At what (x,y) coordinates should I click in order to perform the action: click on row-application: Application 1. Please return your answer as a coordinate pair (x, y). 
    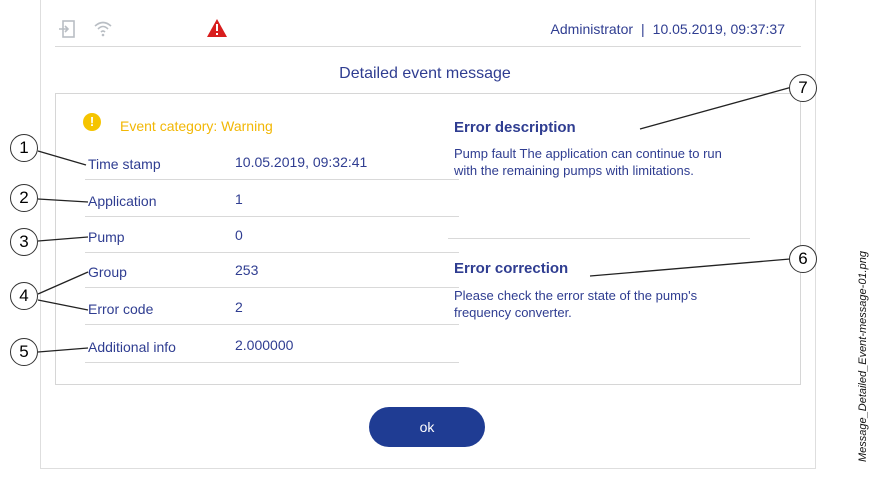
    Looking at the image, I should click on (272, 198).